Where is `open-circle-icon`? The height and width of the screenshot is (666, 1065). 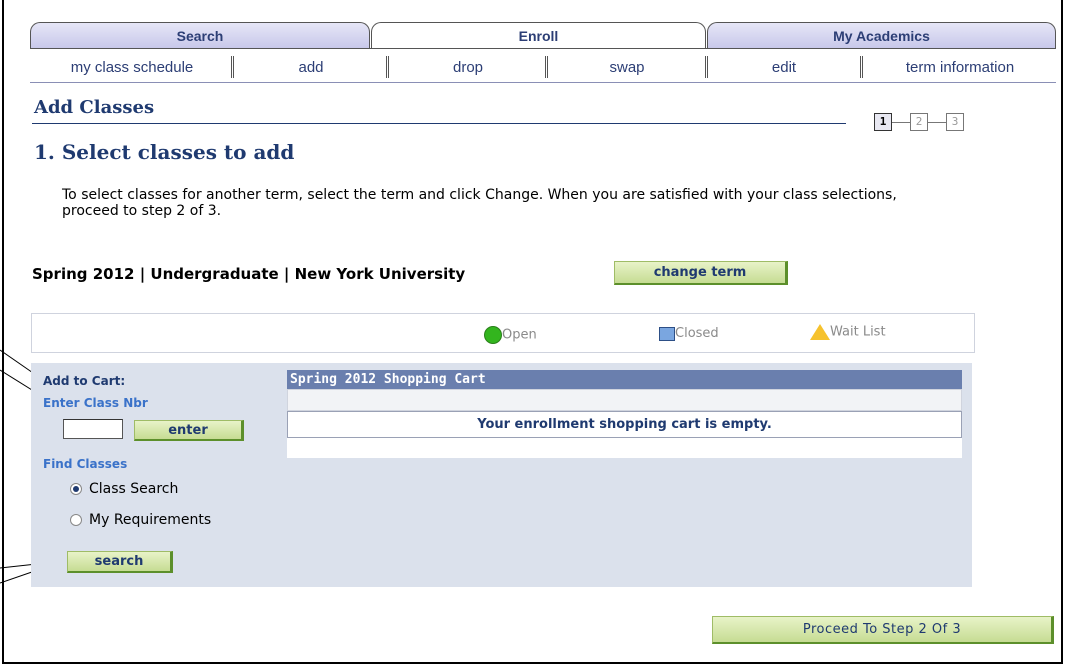 open-circle-icon is located at coordinates (493, 335).